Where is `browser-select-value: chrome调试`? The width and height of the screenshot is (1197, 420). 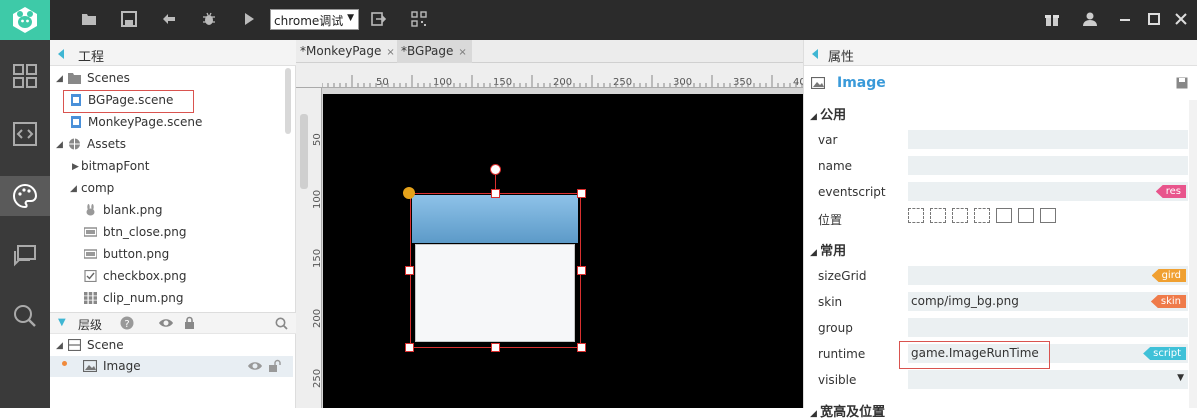 browser-select-value: chrome调试 is located at coordinates (309, 21).